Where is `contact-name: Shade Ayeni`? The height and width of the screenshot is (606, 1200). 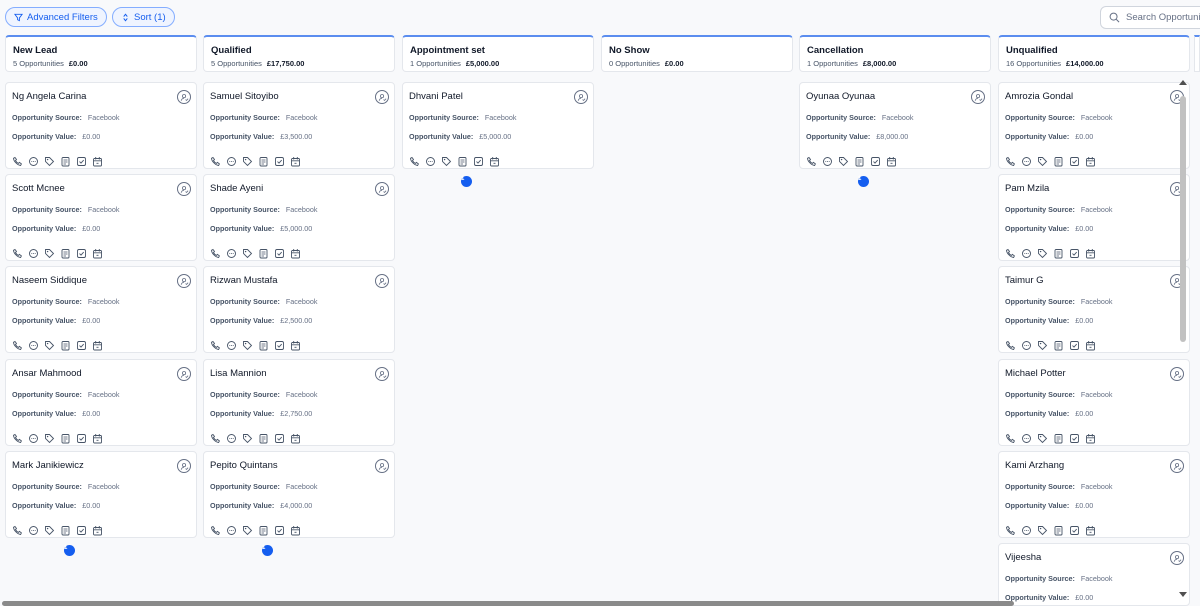
contact-name: Shade Ayeni is located at coordinates (302, 189).